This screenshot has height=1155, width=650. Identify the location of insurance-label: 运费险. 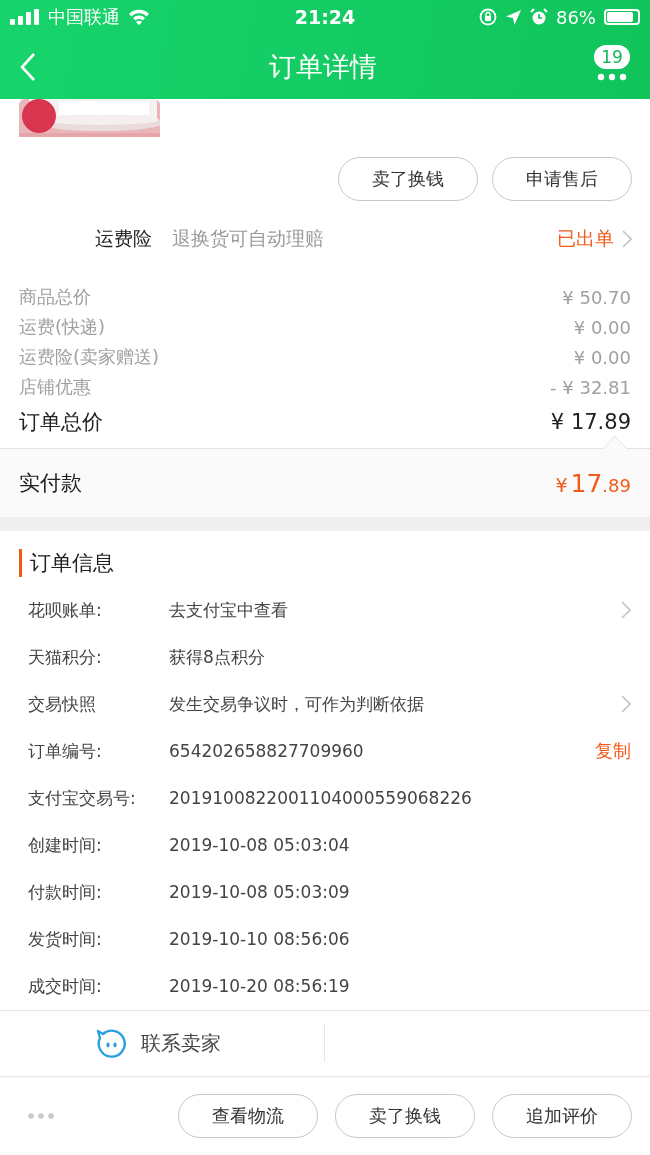
(123, 238).